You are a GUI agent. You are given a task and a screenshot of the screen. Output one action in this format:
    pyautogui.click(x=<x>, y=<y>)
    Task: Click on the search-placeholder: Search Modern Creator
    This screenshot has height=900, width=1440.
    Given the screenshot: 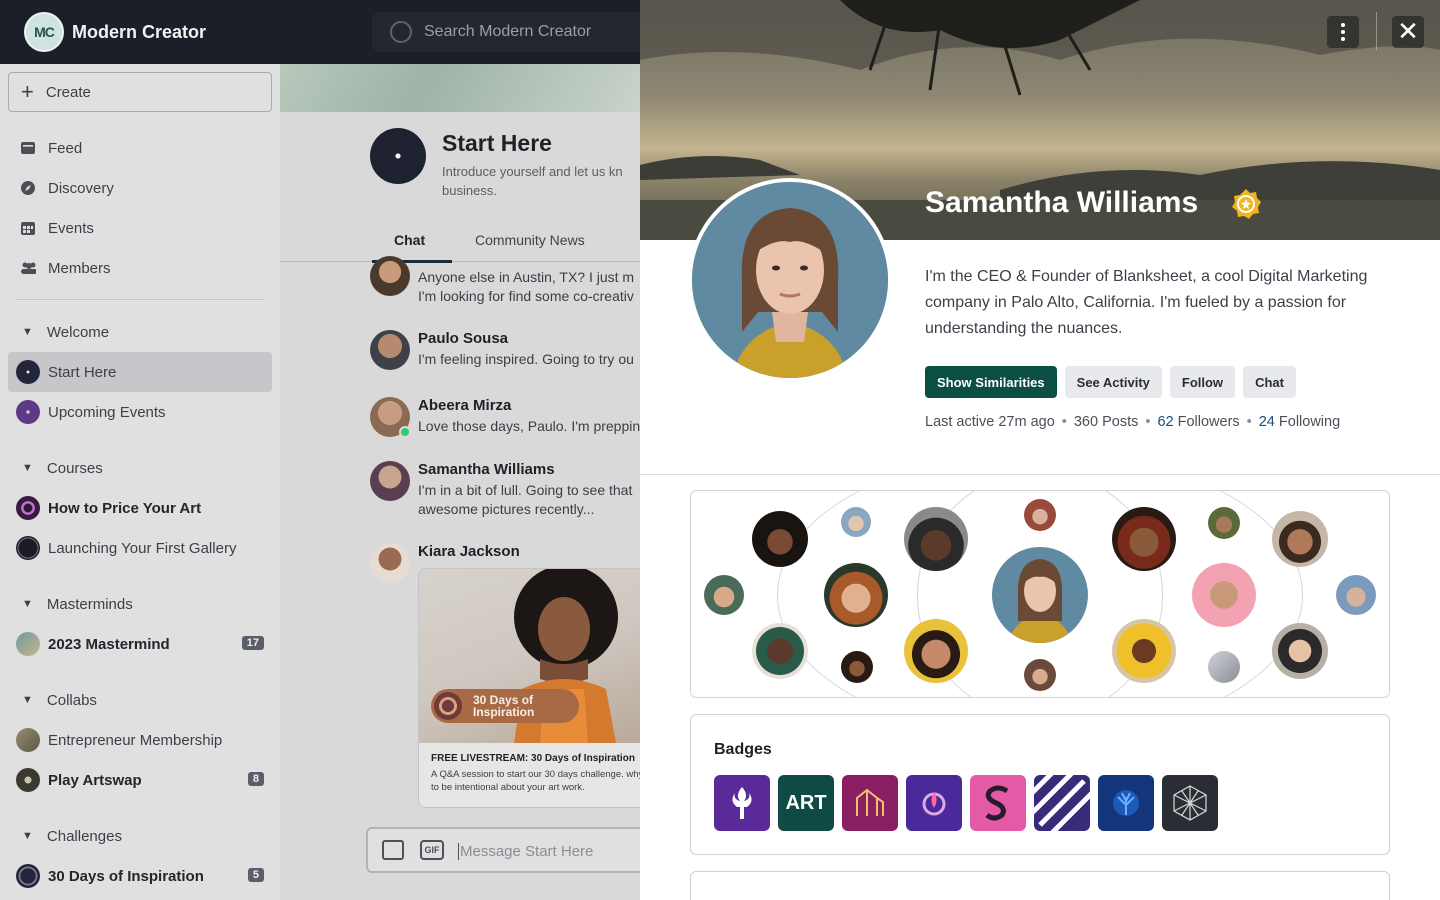 What is the action you would take?
    pyautogui.click(x=508, y=31)
    